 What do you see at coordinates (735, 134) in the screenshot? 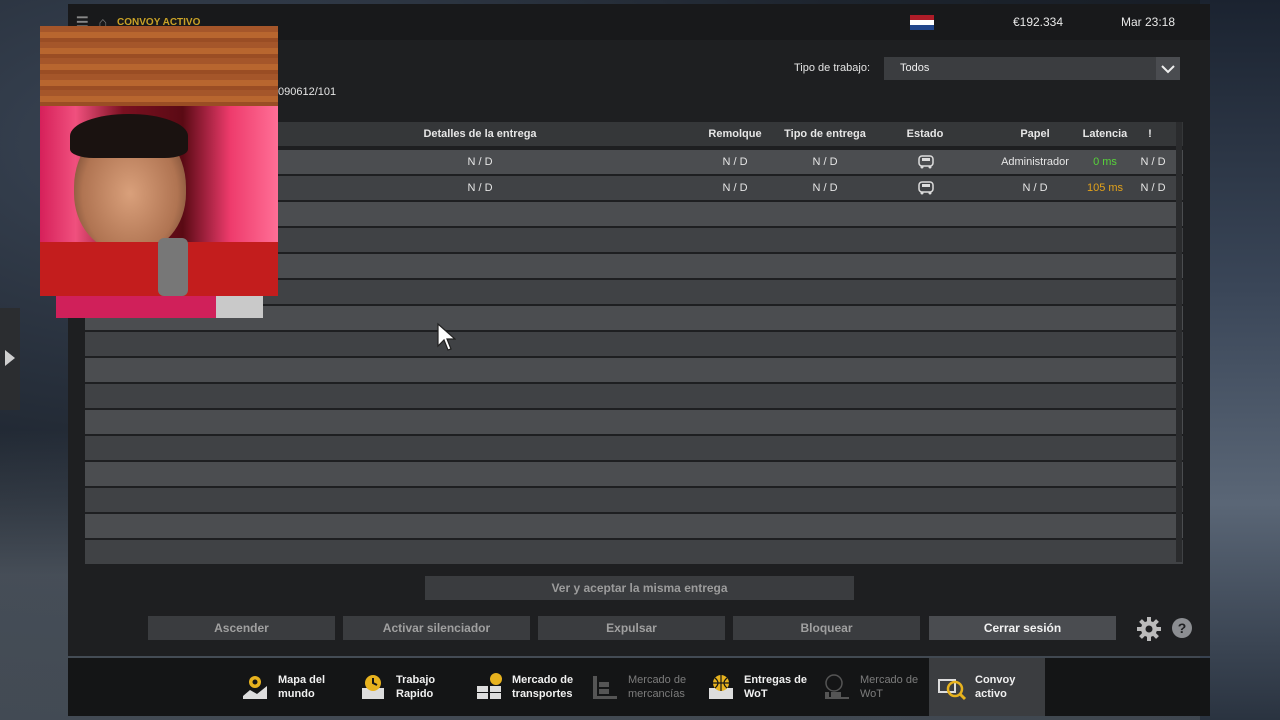
I see `header-trailer: Remolque` at bounding box center [735, 134].